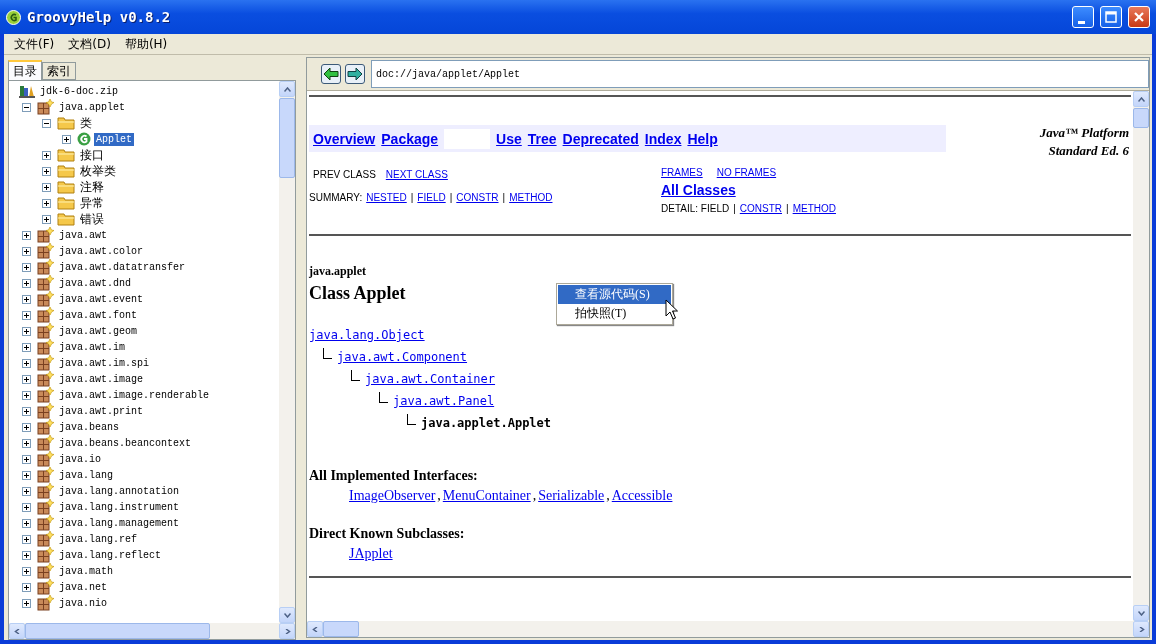  I want to click on nav-link: Index, so click(663, 138).